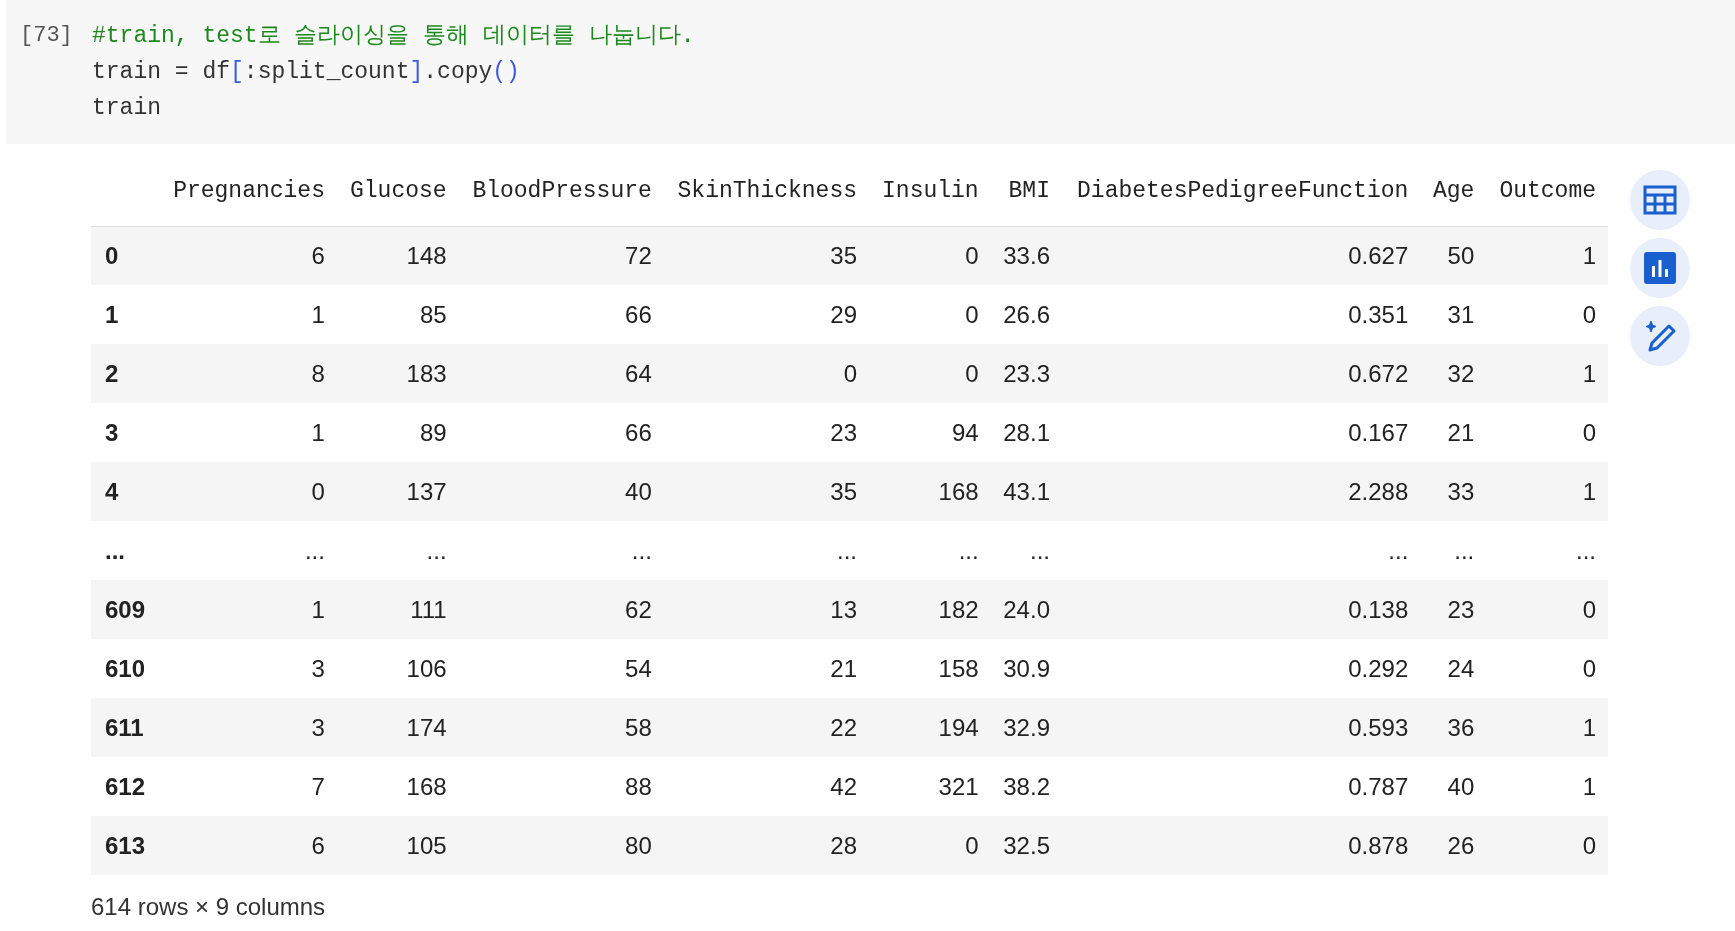 The width and height of the screenshot is (1735, 931). What do you see at coordinates (318, 668) in the screenshot?
I see `table-cell: 3` at bounding box center [318, 668].